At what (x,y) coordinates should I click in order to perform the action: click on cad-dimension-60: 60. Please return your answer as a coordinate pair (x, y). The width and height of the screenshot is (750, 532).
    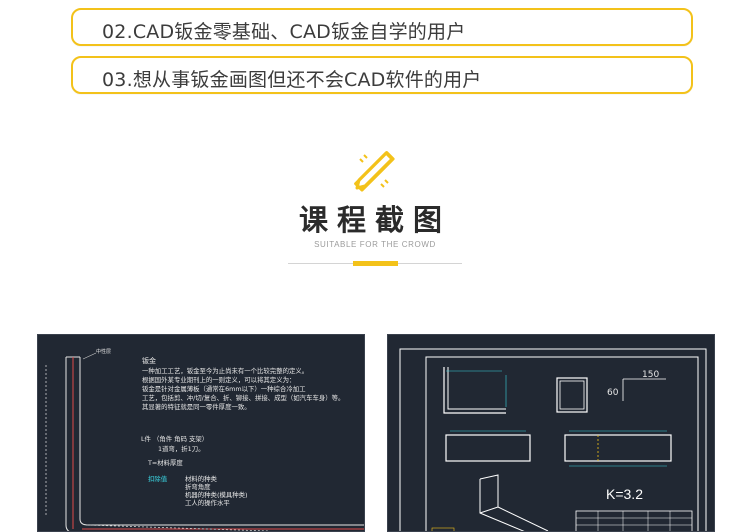
    Looking at the image, I should click on (613, 393).